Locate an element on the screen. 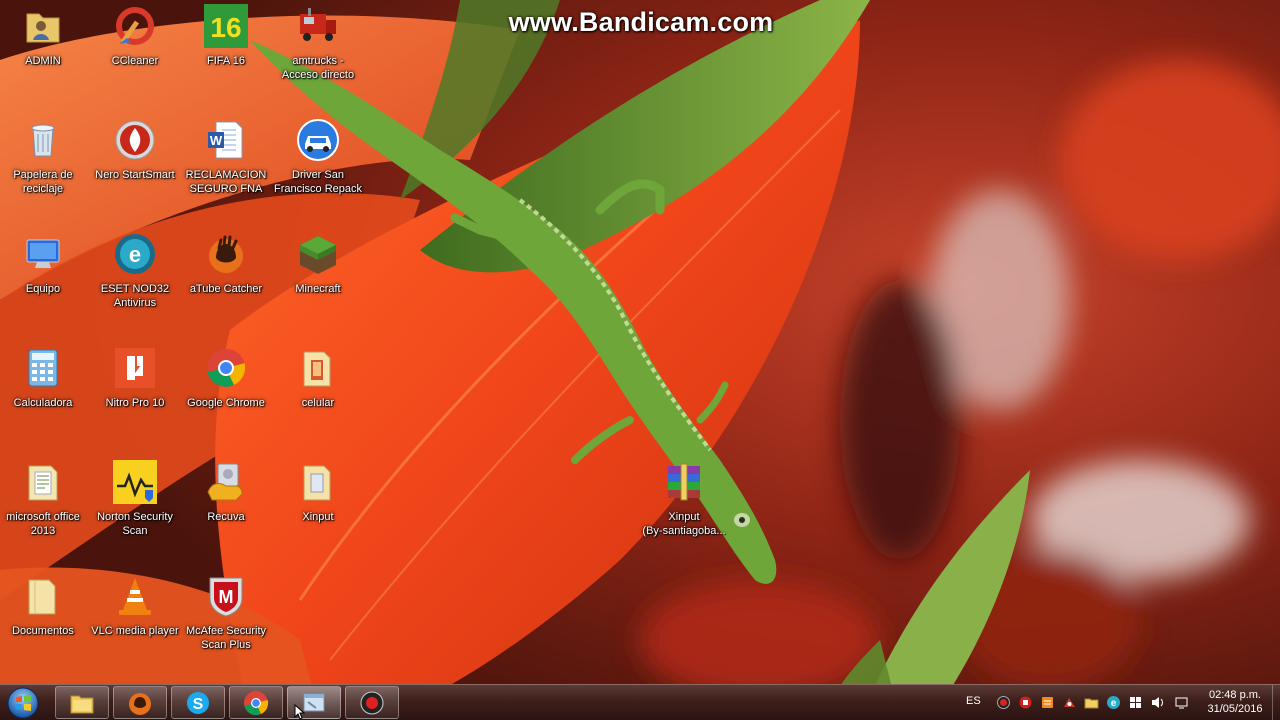 Image resolution: width=1280 pixels, height=720 pixels. norton-icon is located at coordinates (135, 482).